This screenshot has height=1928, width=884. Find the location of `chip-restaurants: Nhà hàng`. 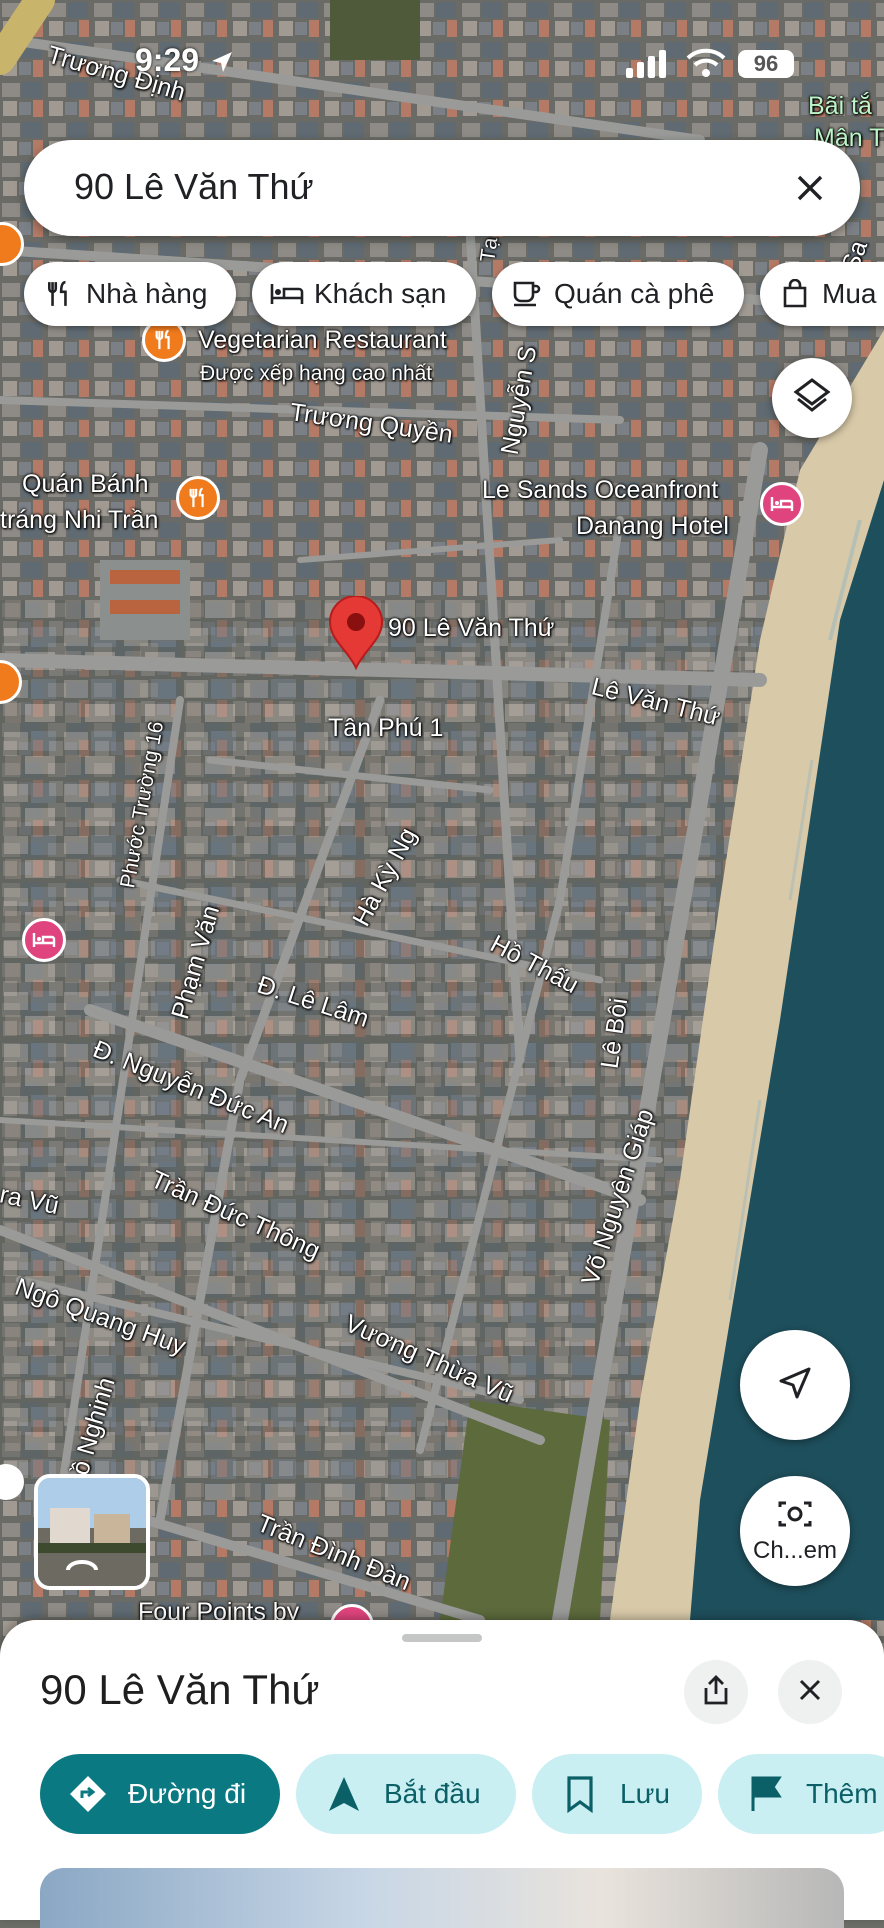

chip-restaurants: Nhà hàng is located at coordinates (130, 294).